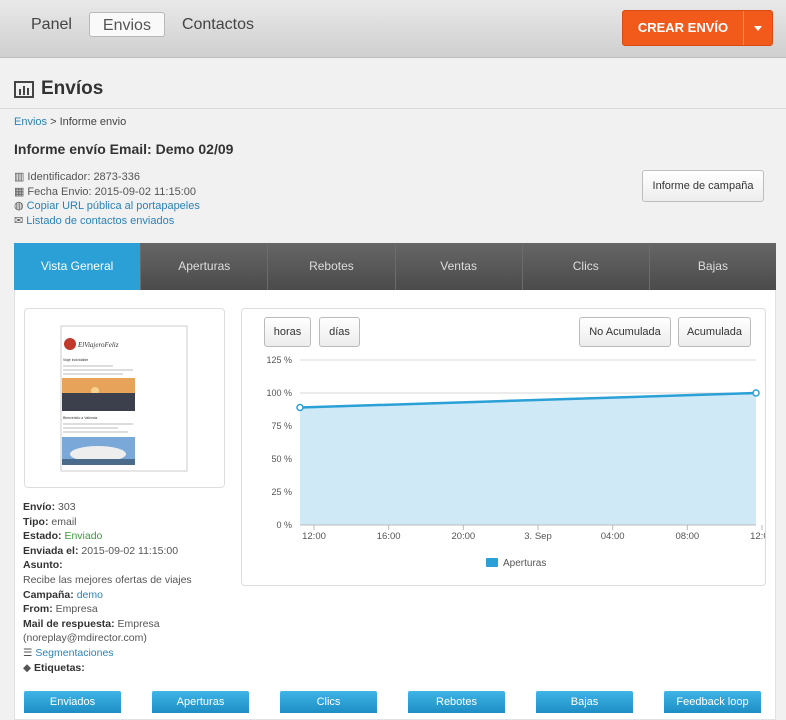  I want to click on identifier-text: Identificador: 2873-336, so click(83, 177).